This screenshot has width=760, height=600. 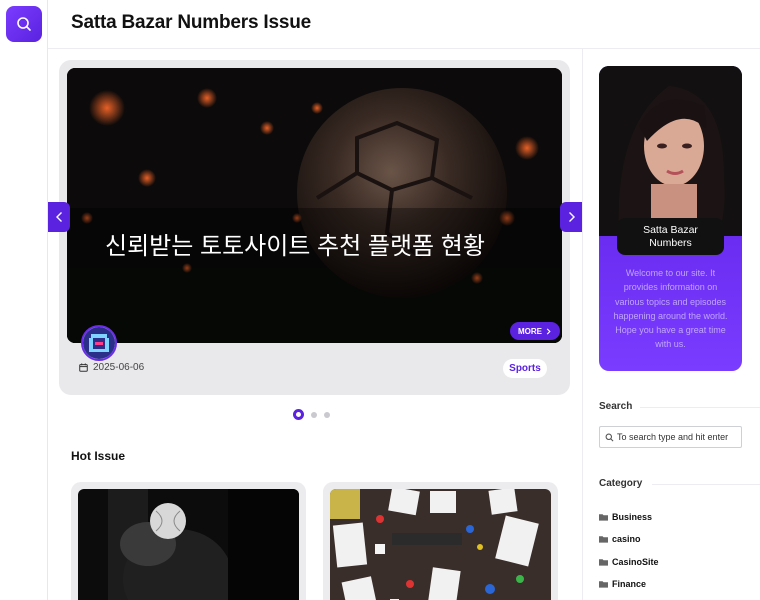 What do you see at coordinates (119, 367) in the screenshot?
I see `post-date-text: 2025-06-06` at bounding box center [119, 367].